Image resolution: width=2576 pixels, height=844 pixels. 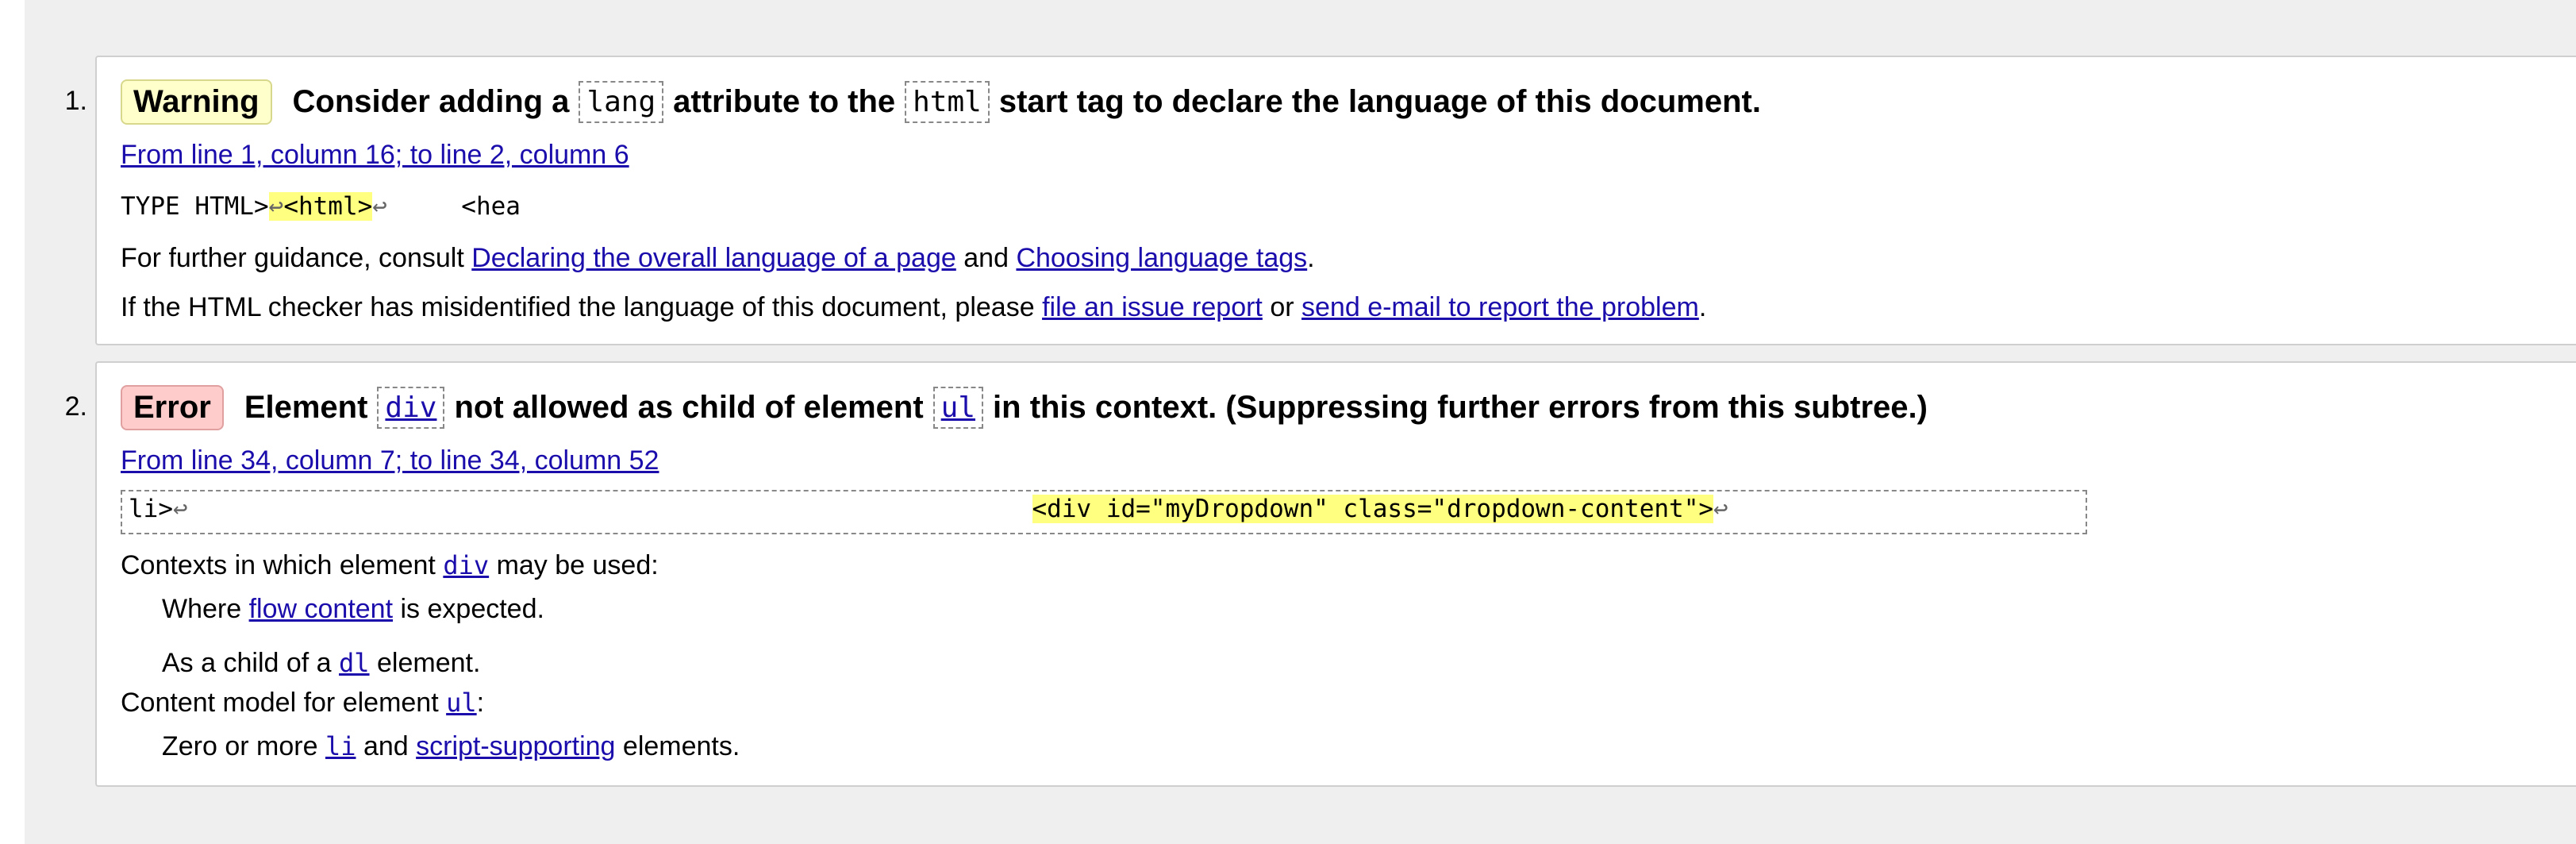 What do you see at coordinates (472, 609) in the screenshot?
I see `where-suffix: is expected.` at bounding box center [472, 609].